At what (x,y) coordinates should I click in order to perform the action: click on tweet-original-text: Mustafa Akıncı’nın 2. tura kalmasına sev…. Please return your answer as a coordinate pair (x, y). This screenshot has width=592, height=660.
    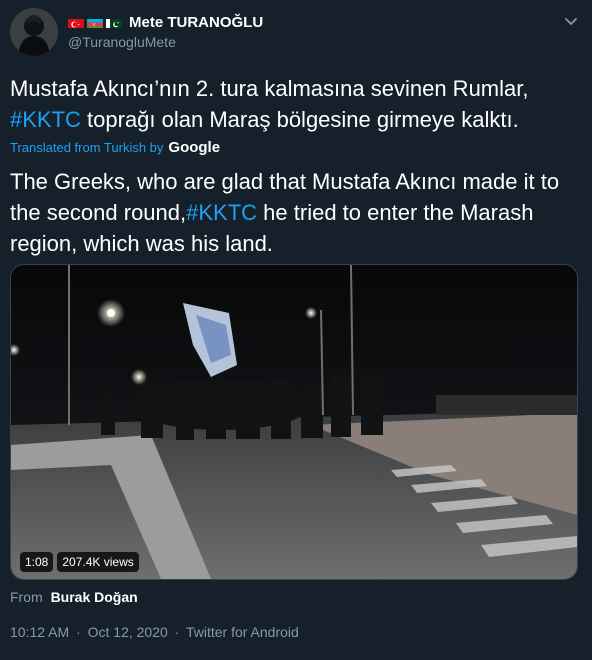
    Looking at the image, I should click on (295, 104).